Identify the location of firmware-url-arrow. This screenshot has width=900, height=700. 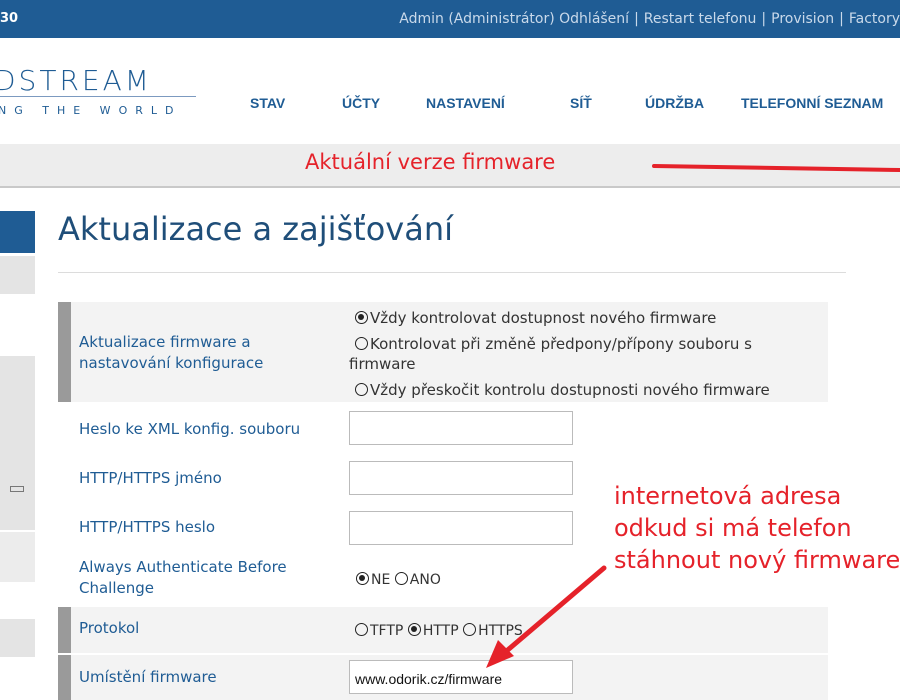
(550, 614).